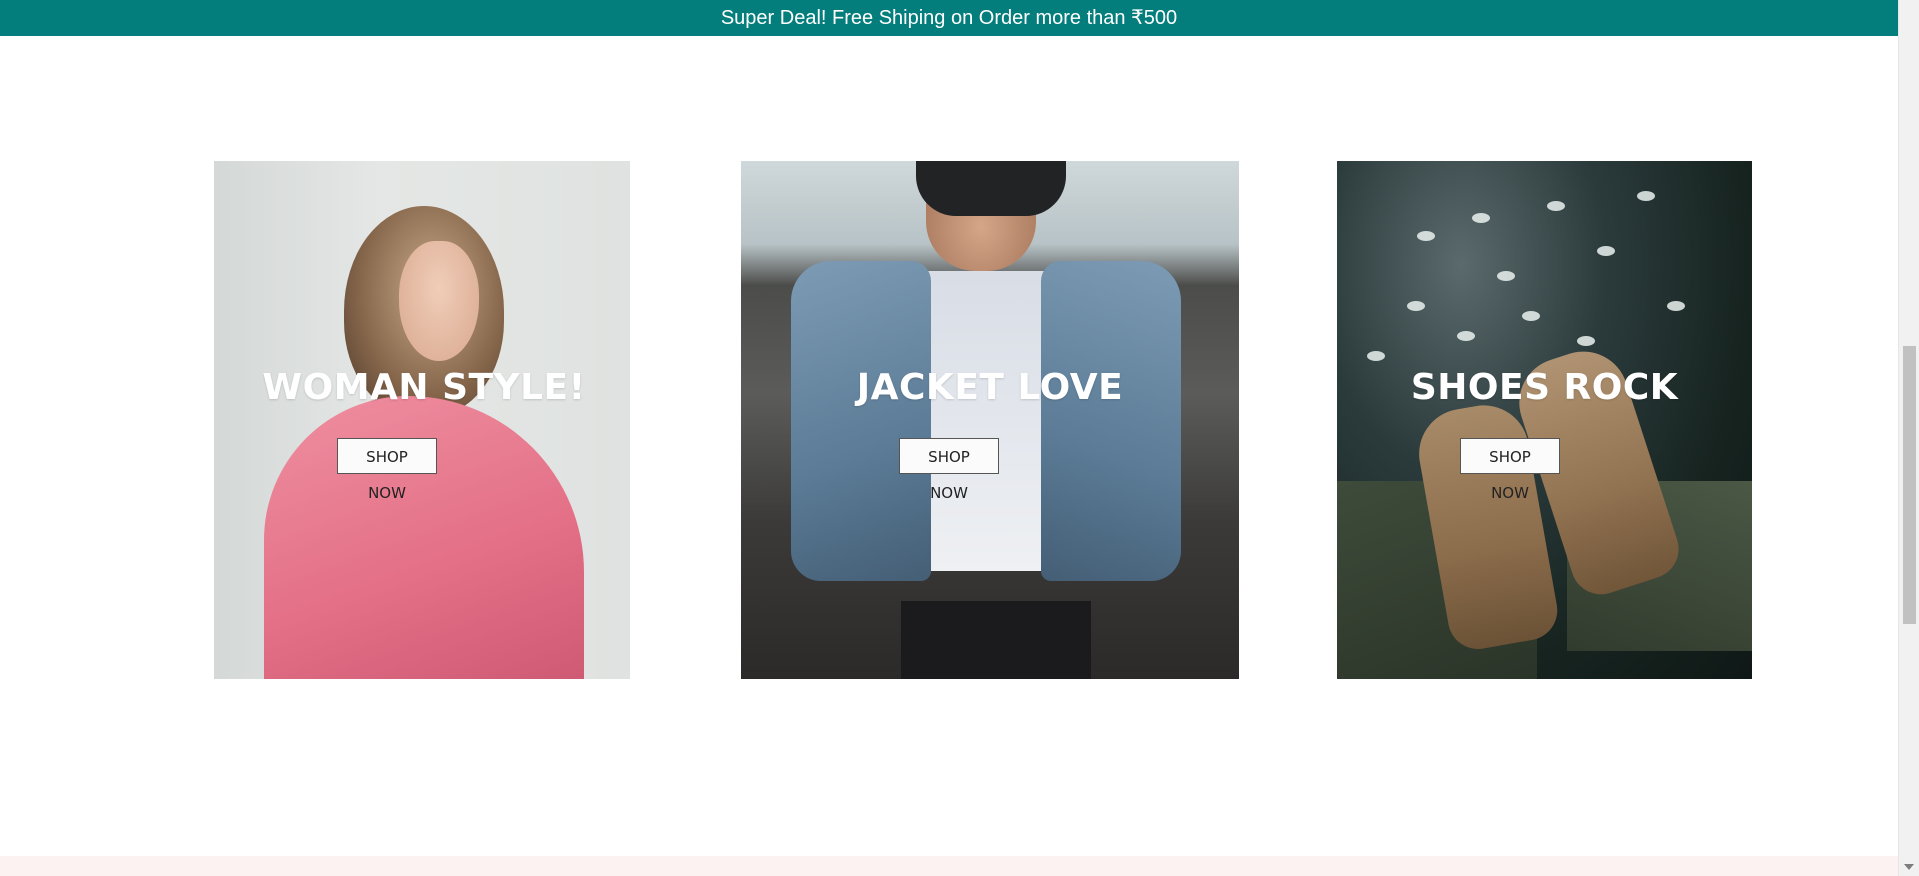  I want to click on category-image-woman, so click(422, 420).